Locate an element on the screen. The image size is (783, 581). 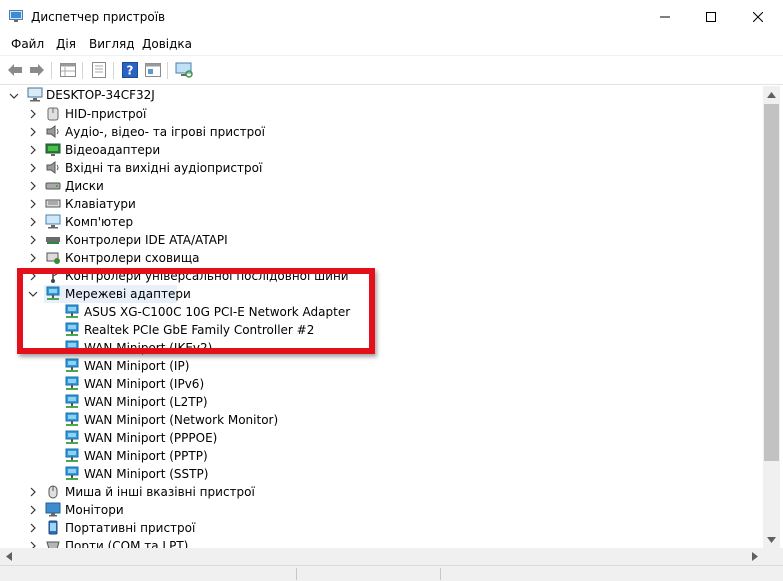
chevron-up-icon is located at coordinates (771, 94).